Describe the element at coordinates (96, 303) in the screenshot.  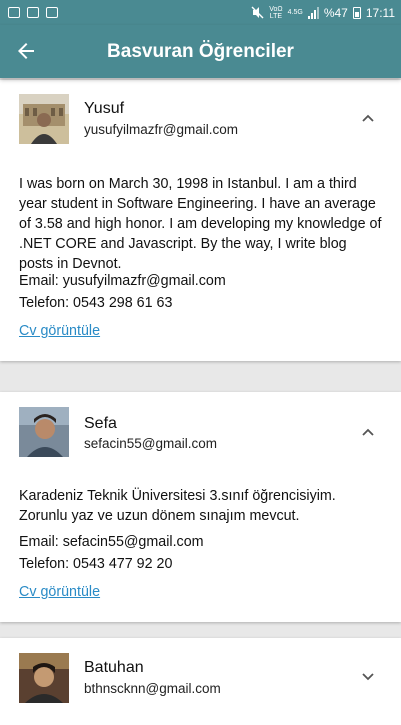
I see `phone-line: Telefon: 0543 298 61 63` at that location.